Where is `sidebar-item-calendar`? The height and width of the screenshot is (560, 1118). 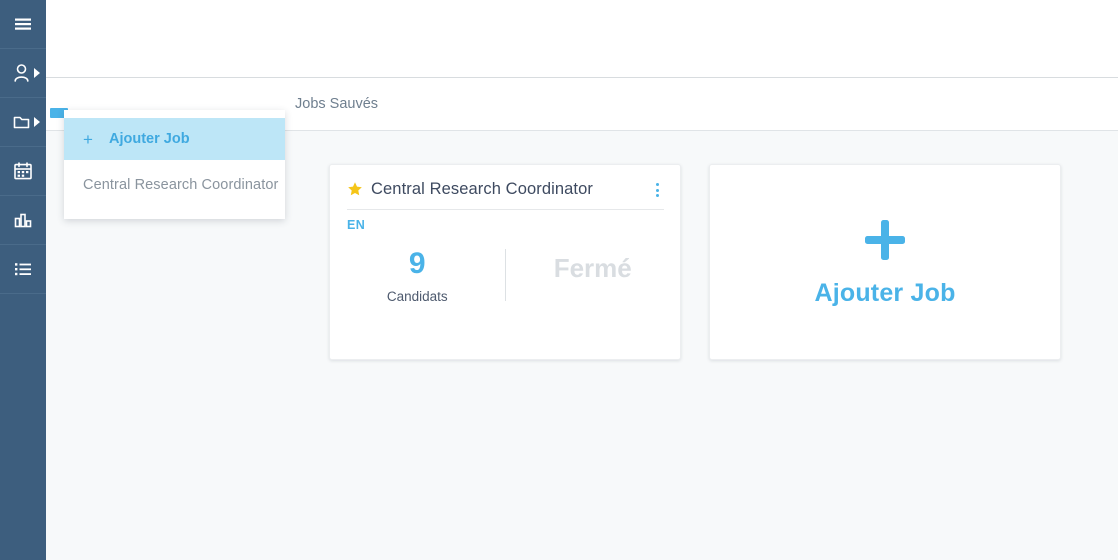 sidebar-item-calendar is located at coordinates (23, 171).